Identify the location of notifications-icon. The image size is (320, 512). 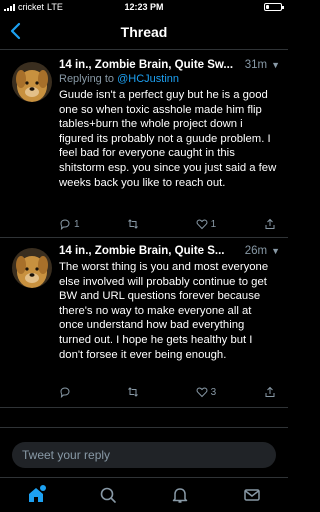
(180, 495).